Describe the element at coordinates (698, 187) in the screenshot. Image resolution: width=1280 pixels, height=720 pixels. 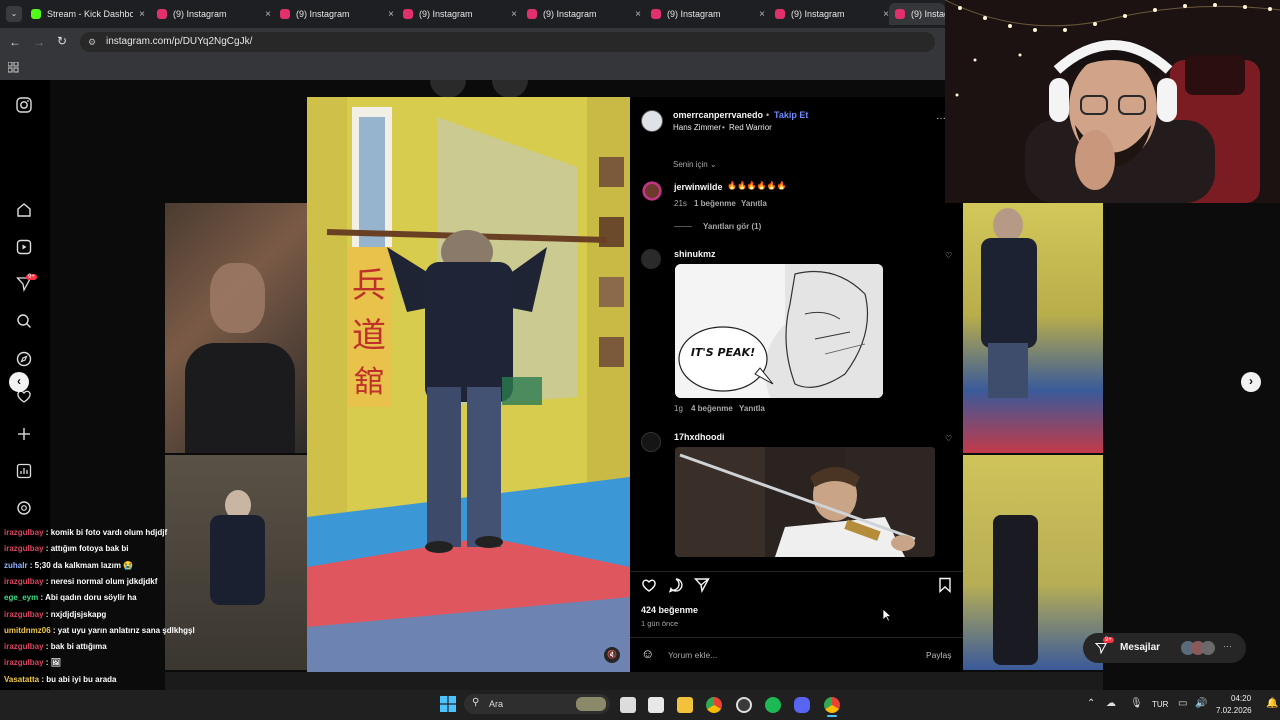
I see `comment-username: jerwinwilde` at that location.